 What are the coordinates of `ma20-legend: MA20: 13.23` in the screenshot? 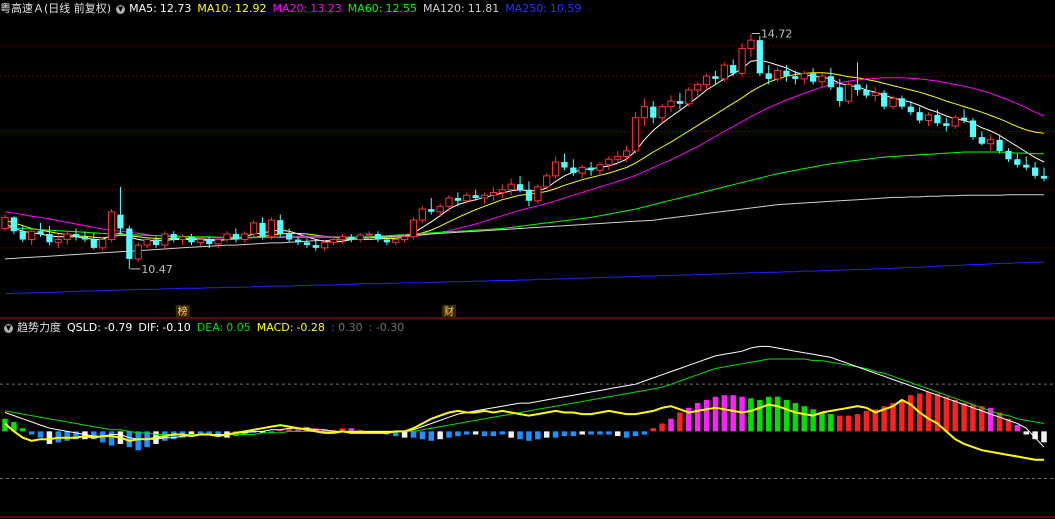 It's located at (307, 8).